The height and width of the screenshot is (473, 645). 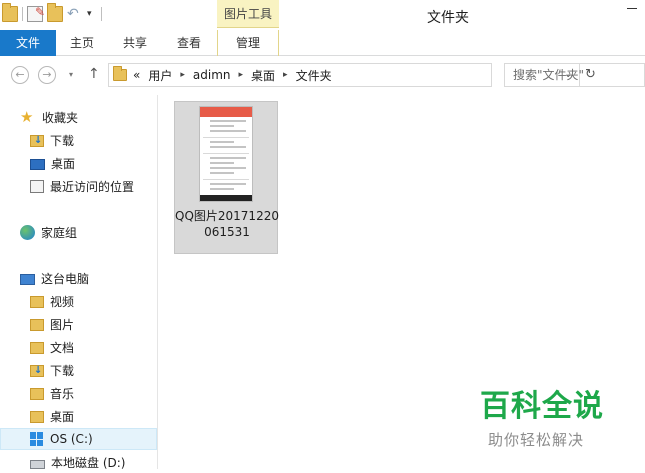 I want to click on sidebar-item-downloads: 下载, so click(x=52, y=140).